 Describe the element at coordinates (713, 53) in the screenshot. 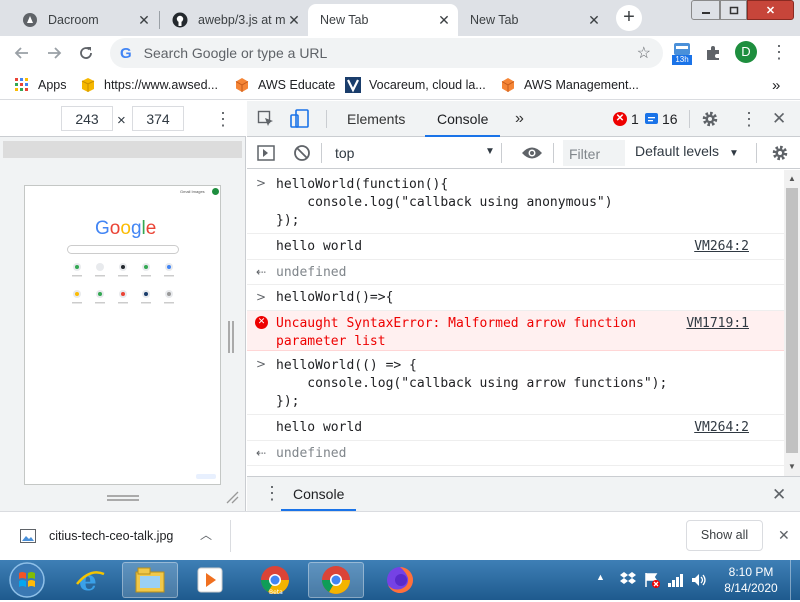

I see `extensions-puzzle-icon` at that location.